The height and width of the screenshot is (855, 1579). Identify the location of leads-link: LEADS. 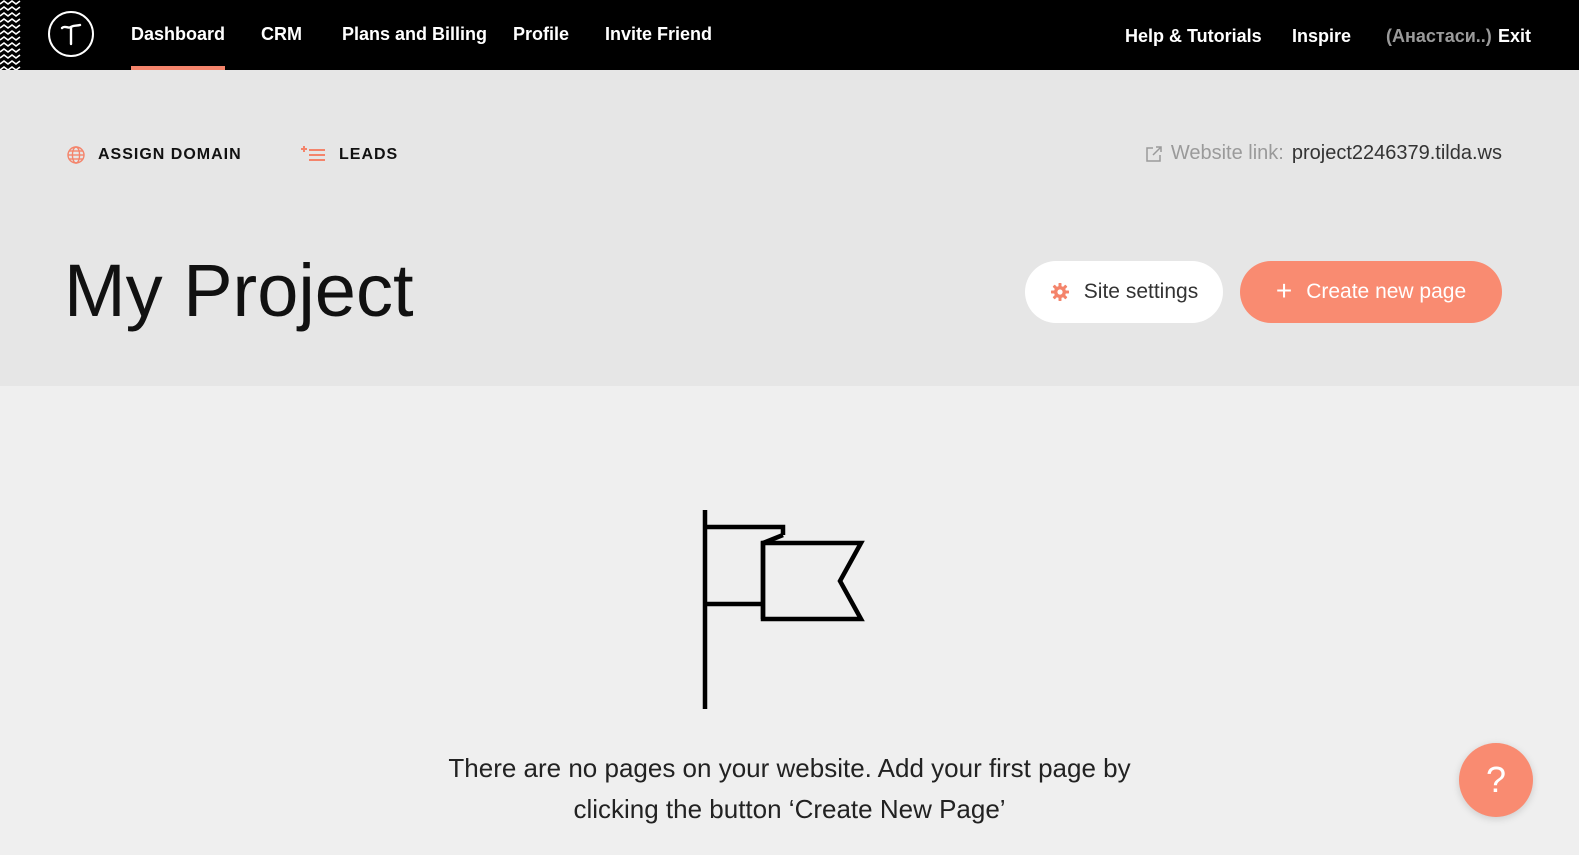
(349, 155).